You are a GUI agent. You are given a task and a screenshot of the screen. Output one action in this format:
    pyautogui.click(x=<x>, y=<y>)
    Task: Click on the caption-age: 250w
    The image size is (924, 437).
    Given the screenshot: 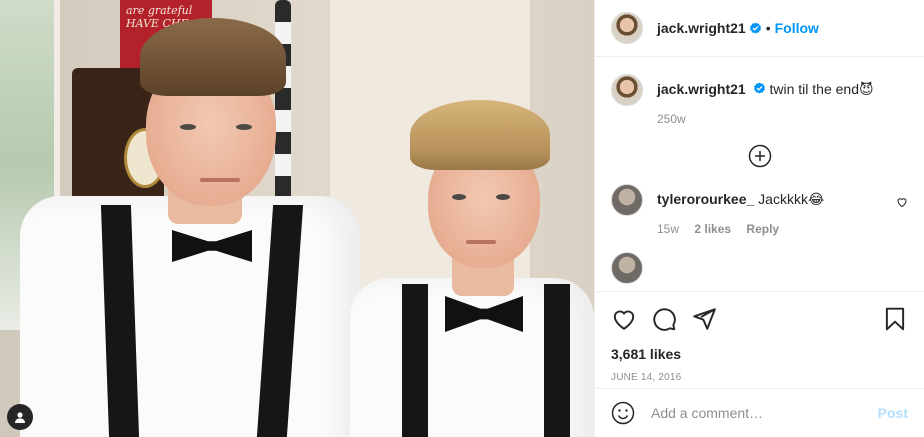 What is the action you would take?
    pyautogui.click(x=671, y=119)
    